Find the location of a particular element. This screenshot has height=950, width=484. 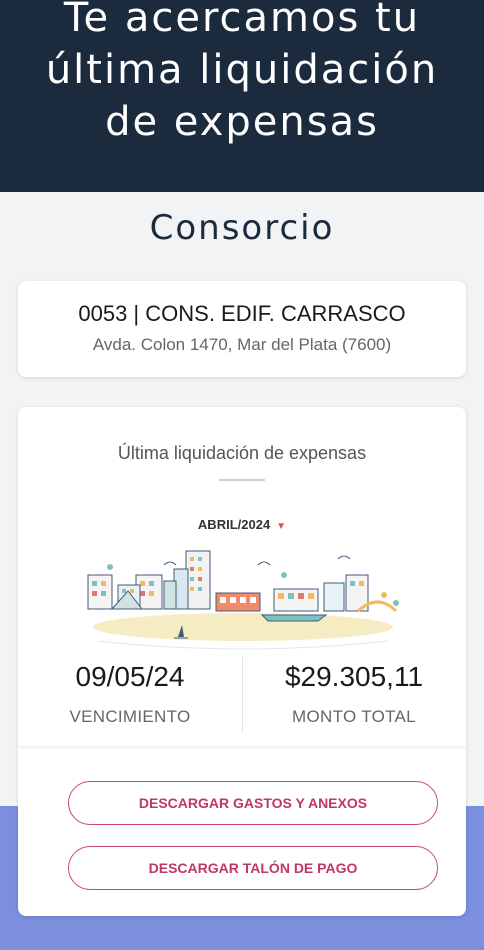

total-amount-stat: $29.305,11 MONTO TOTAL is located at coordinates (354, 691).